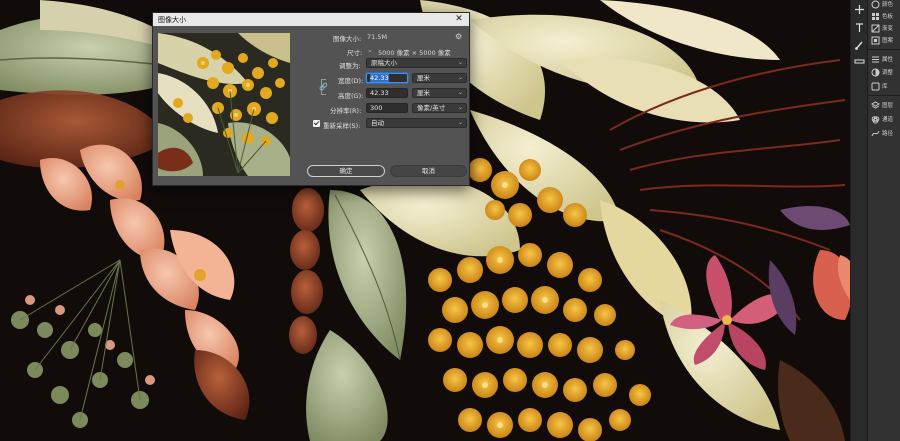  Describe the element at coordinates (423, 93) in the screenshot. I see `height-unit: 厘米` at that location.